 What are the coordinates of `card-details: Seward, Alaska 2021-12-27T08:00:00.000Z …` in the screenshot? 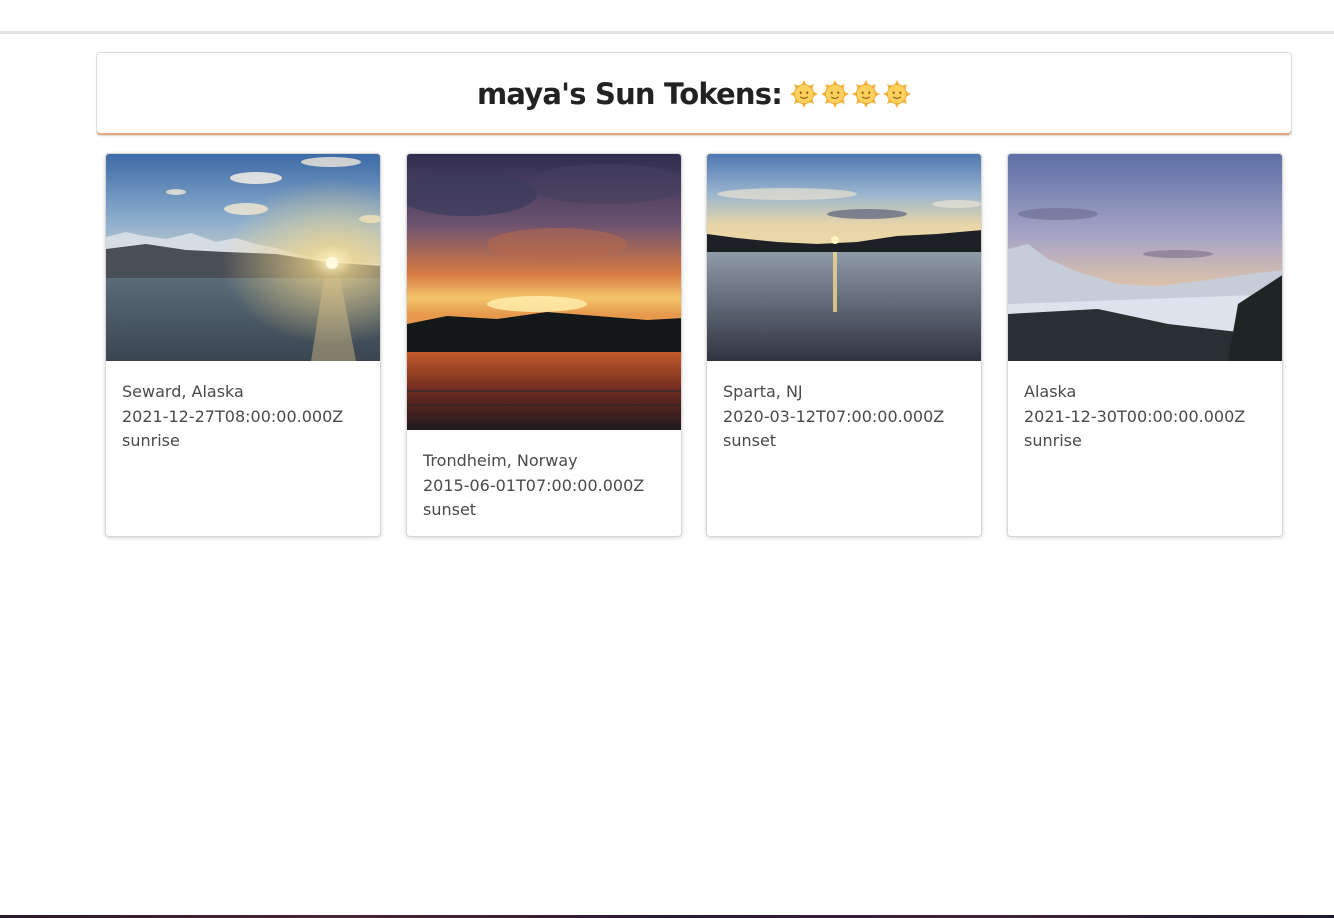 It's located at (243, 407).